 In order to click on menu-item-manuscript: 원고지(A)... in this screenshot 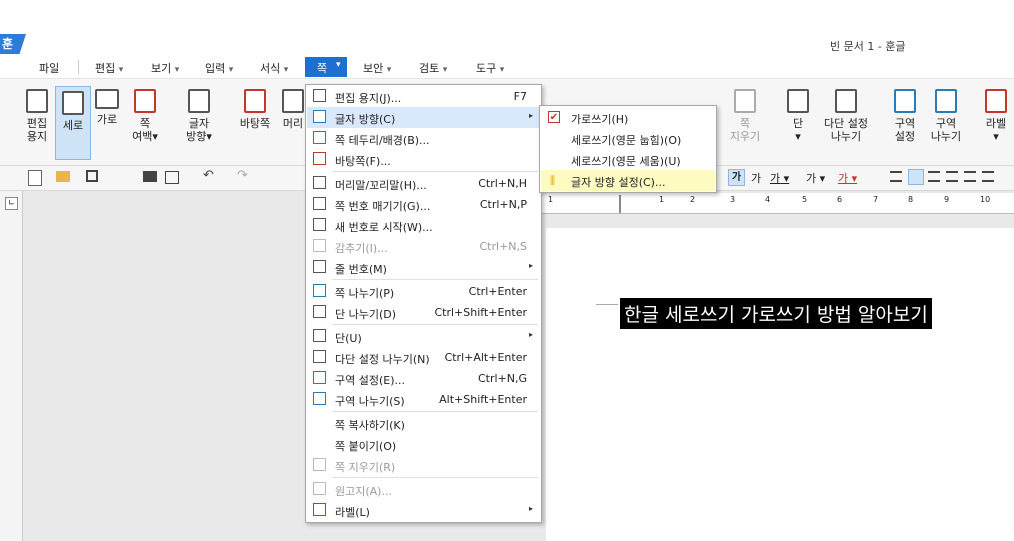, I will do `click(423, 489)`.